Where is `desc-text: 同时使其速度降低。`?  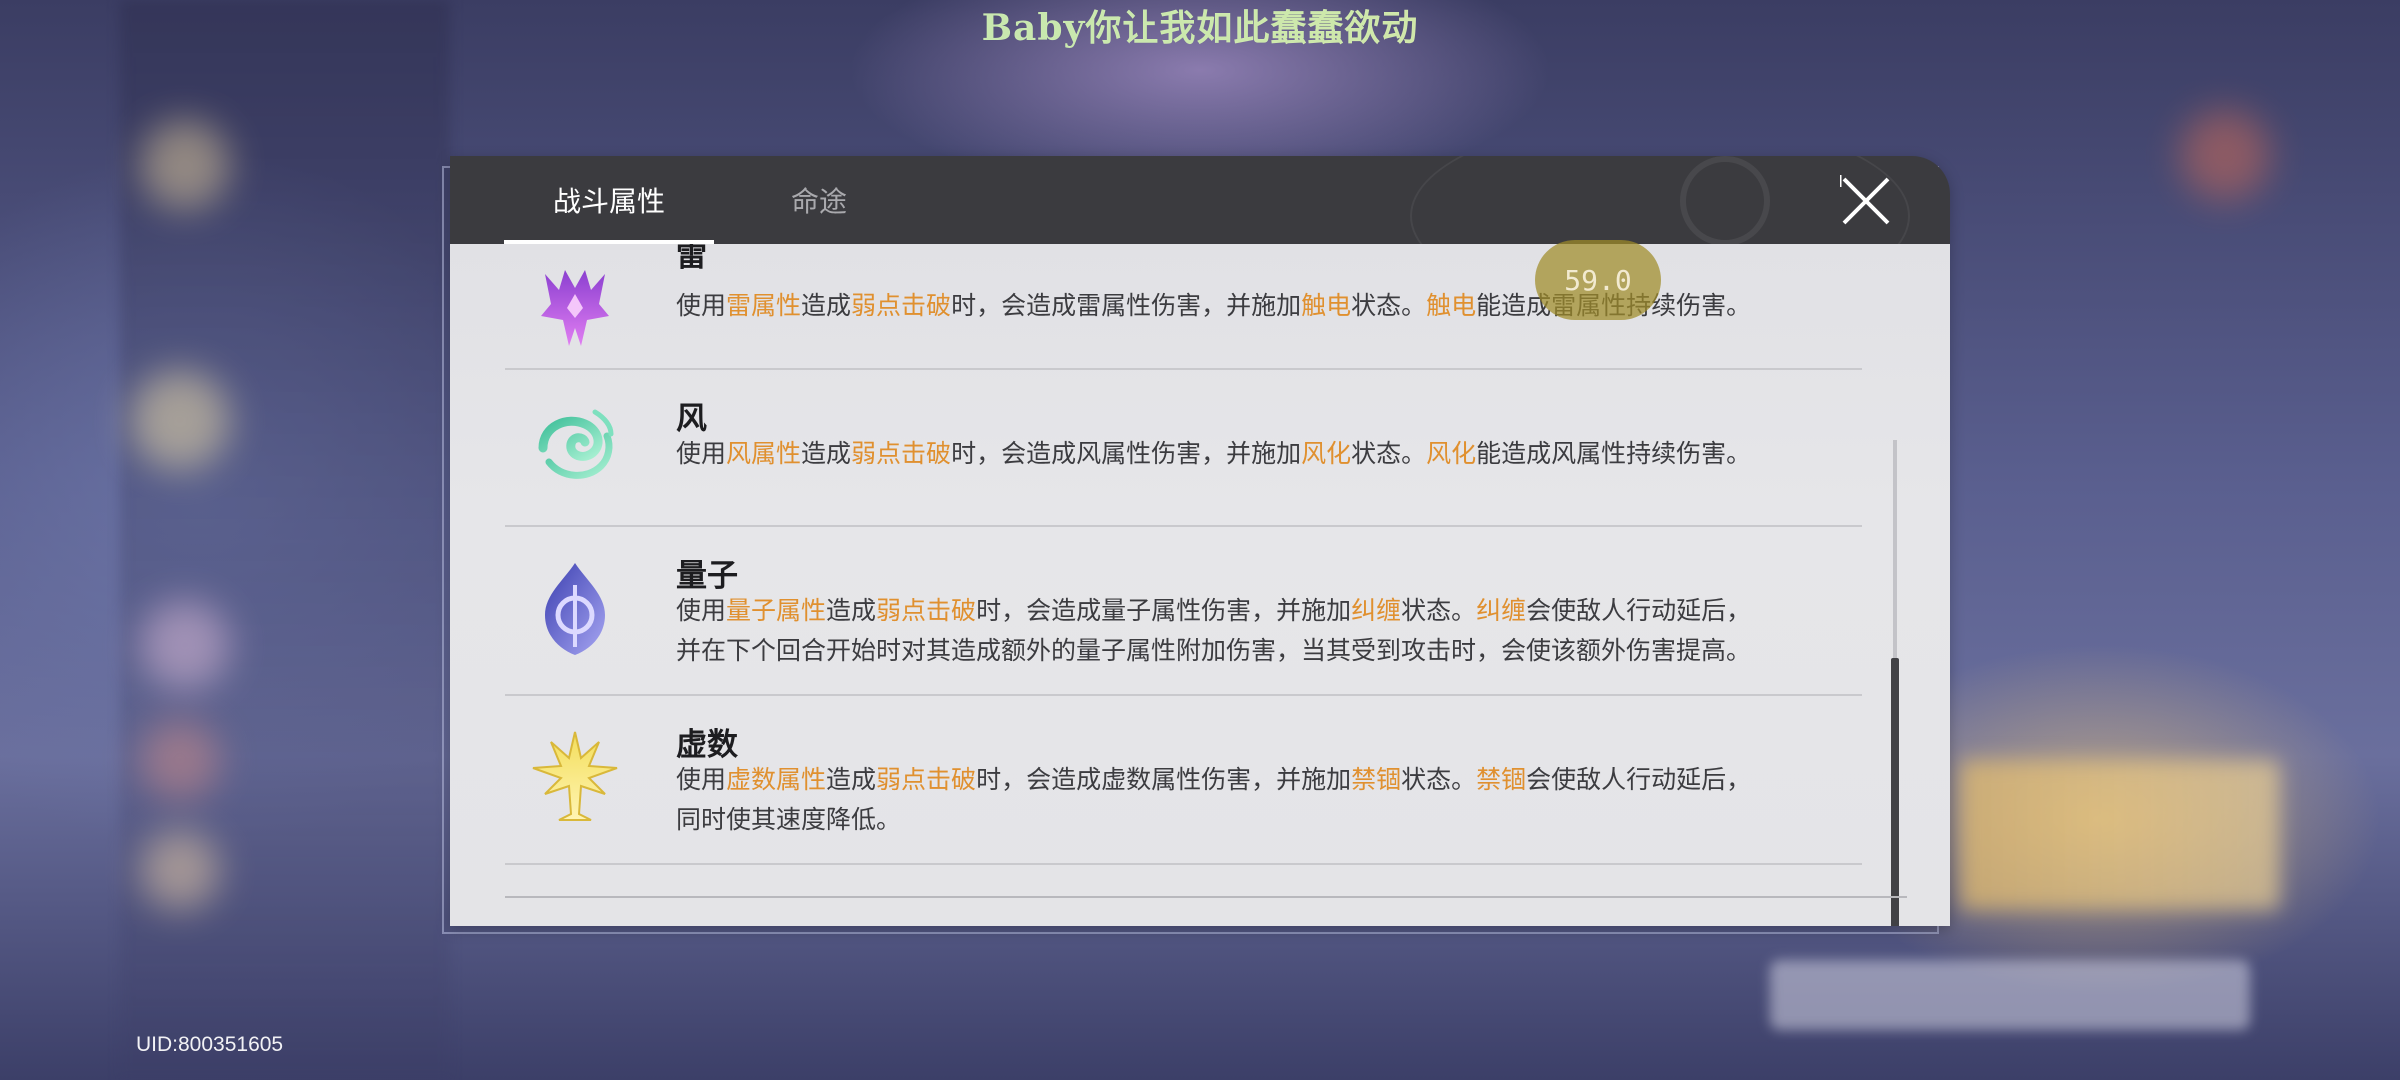
desc-text: 同时使其速度降低。 is located at coordinates (789, 819).